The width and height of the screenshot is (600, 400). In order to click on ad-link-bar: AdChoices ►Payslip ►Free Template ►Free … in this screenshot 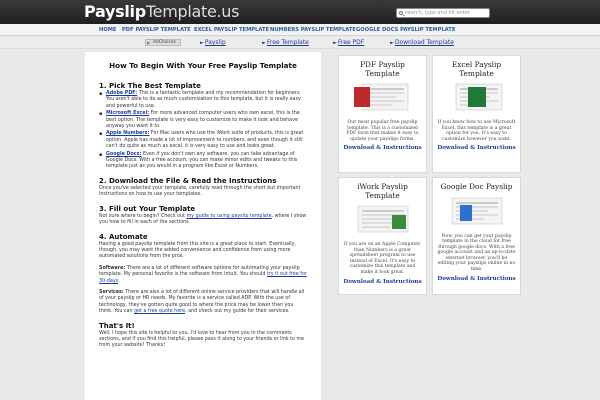, I will do `click(300, 43)`.